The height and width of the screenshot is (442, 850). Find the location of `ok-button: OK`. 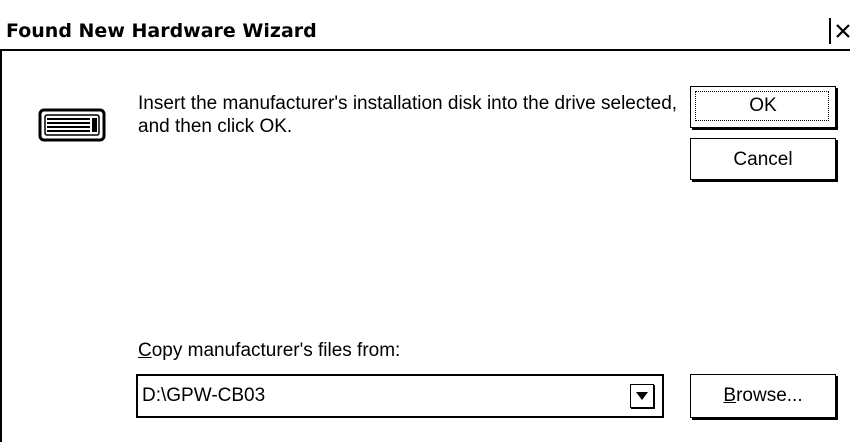

ok-button: OK is located at coordinates (763, 107).